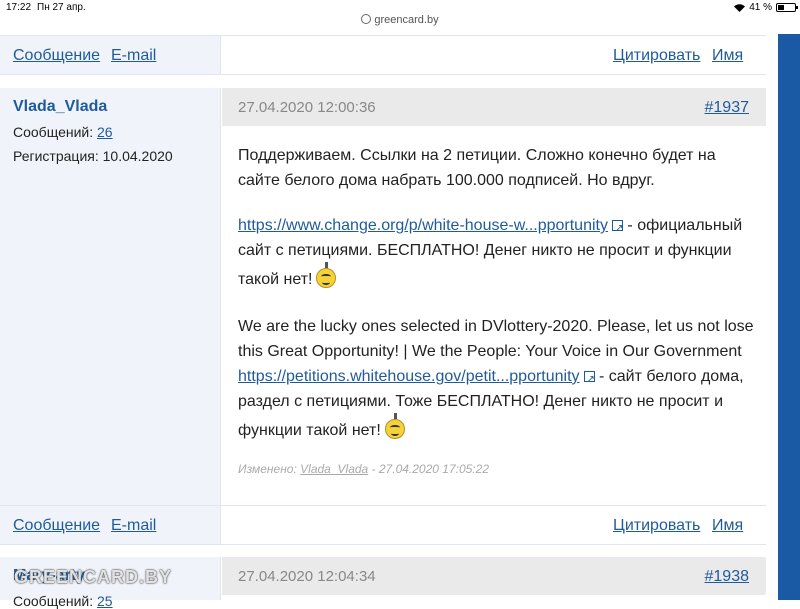 This screenshot has width=800, height=609. Describe the element at coordinates (334, 469) in the screenshot. I see `edited-by-link: Vlada_Vlada` at that location.